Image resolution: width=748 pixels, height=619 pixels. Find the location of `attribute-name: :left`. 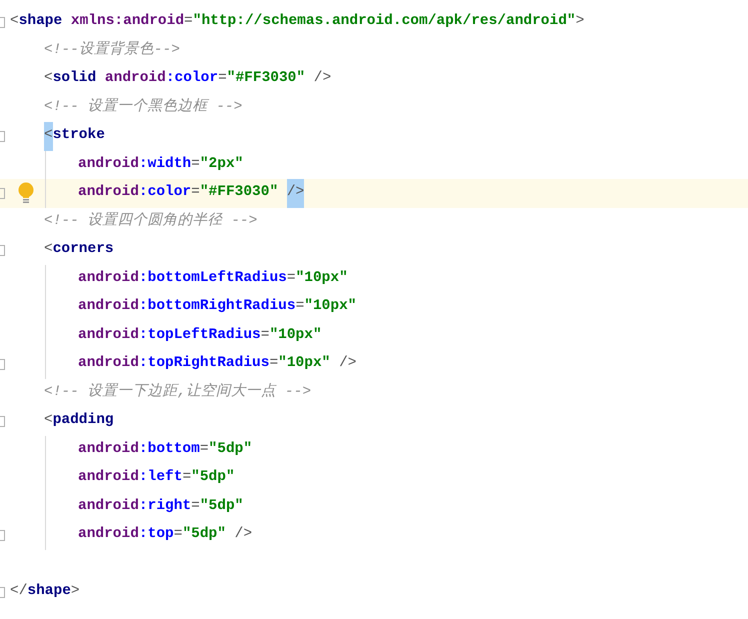

attribute-name: :left is located at coordinates (160, 478).